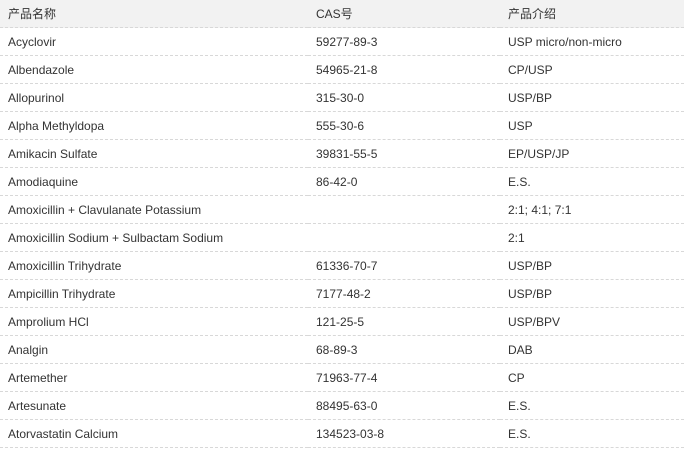 Image resolution: width=684 pixels, height=449 pixels. What do you see at coordinates (154, 265) in the screenshot?
I see `product-name-cell: Amoxicillin Trihydrate` at bounding box center [154, 265].